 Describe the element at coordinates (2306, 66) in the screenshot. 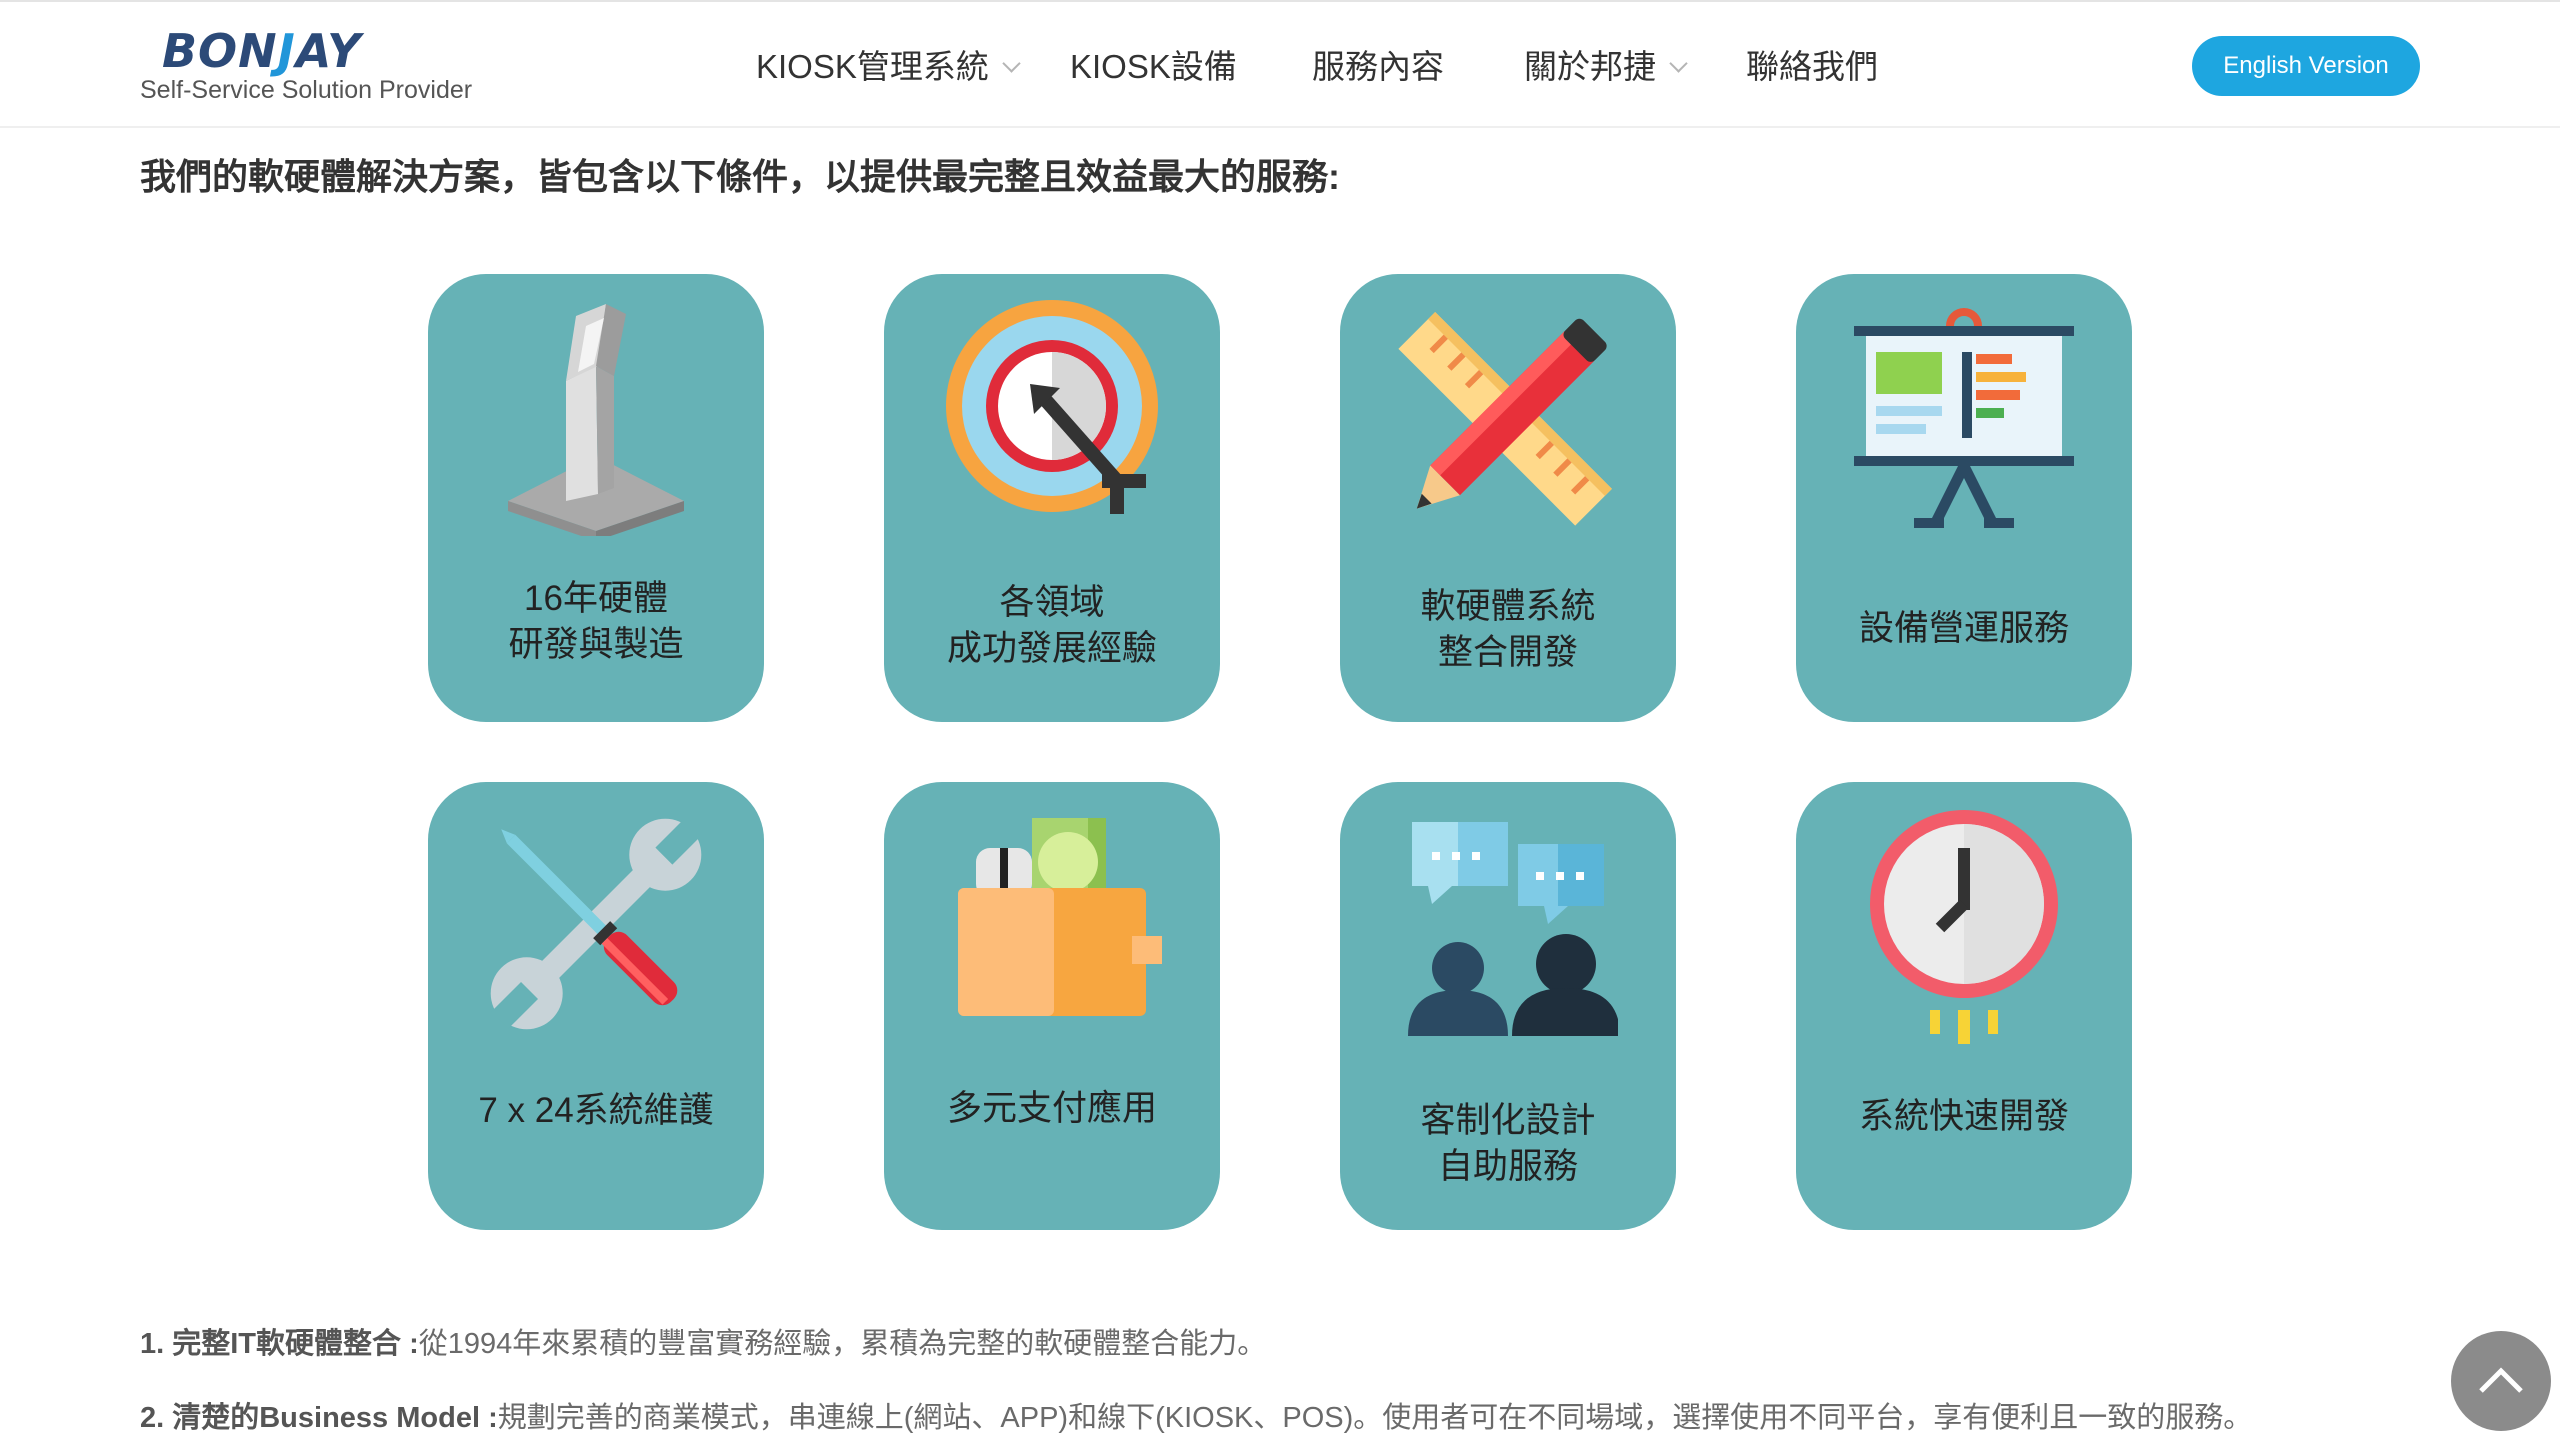

I see `english-version-button: English Version` at that location.